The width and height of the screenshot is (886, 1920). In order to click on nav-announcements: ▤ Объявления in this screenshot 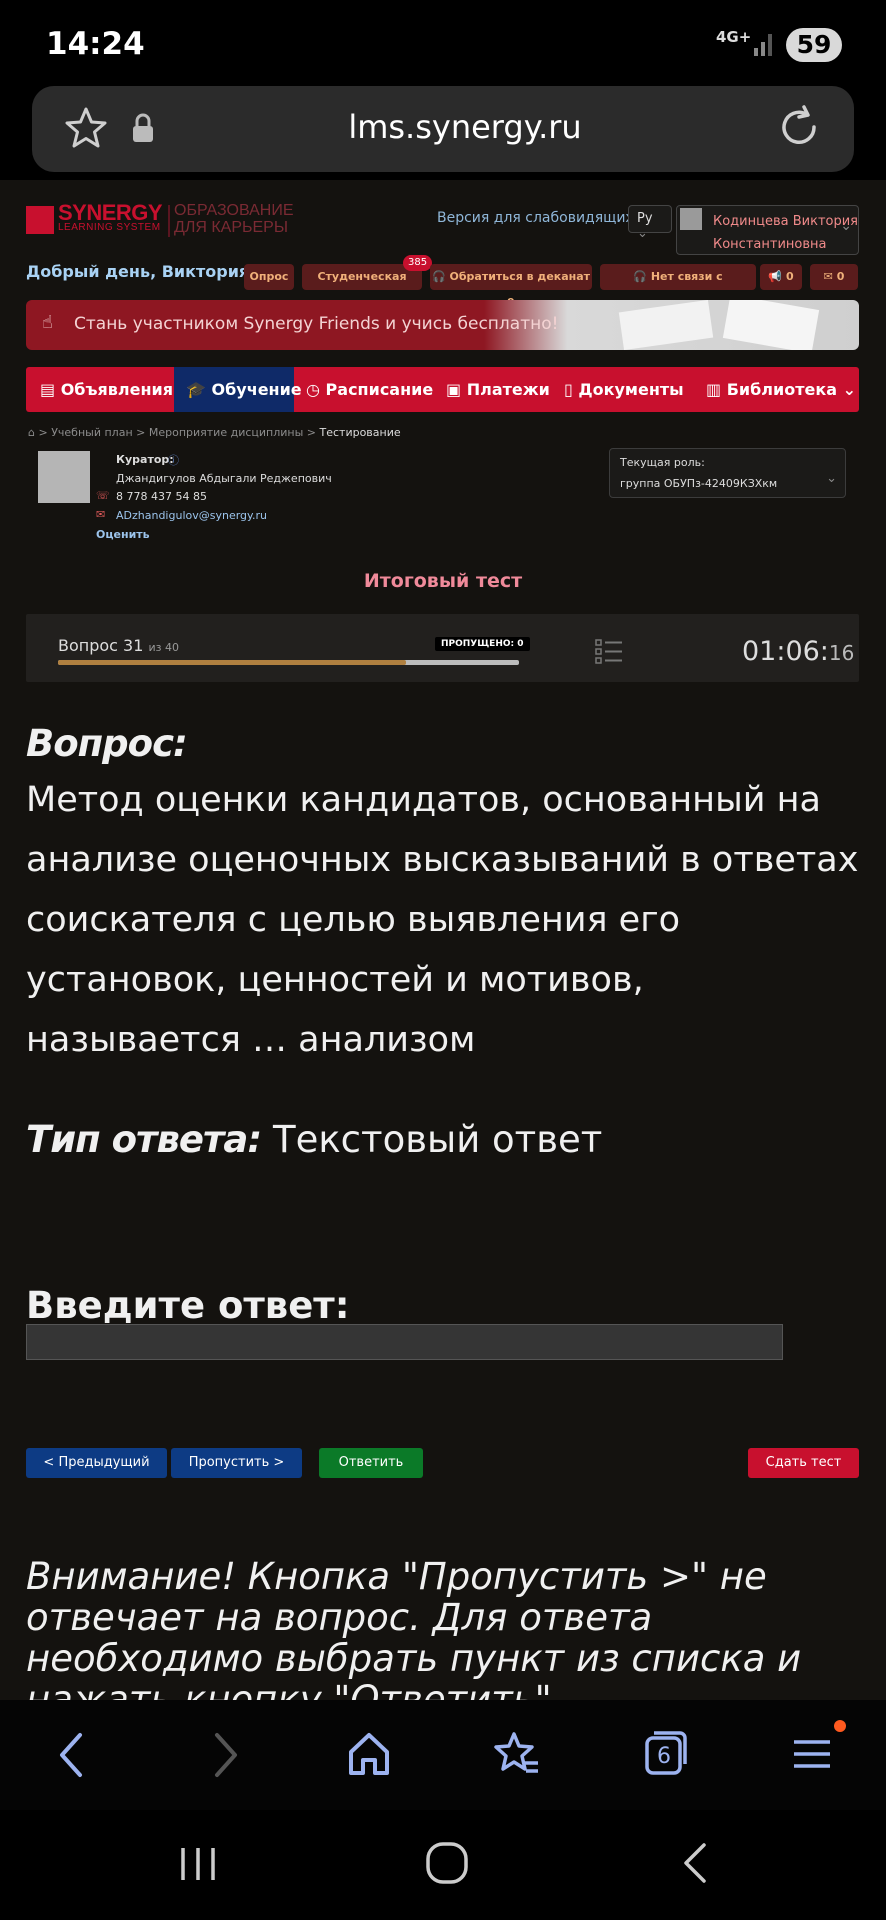, I will do `click(106, 389)`.